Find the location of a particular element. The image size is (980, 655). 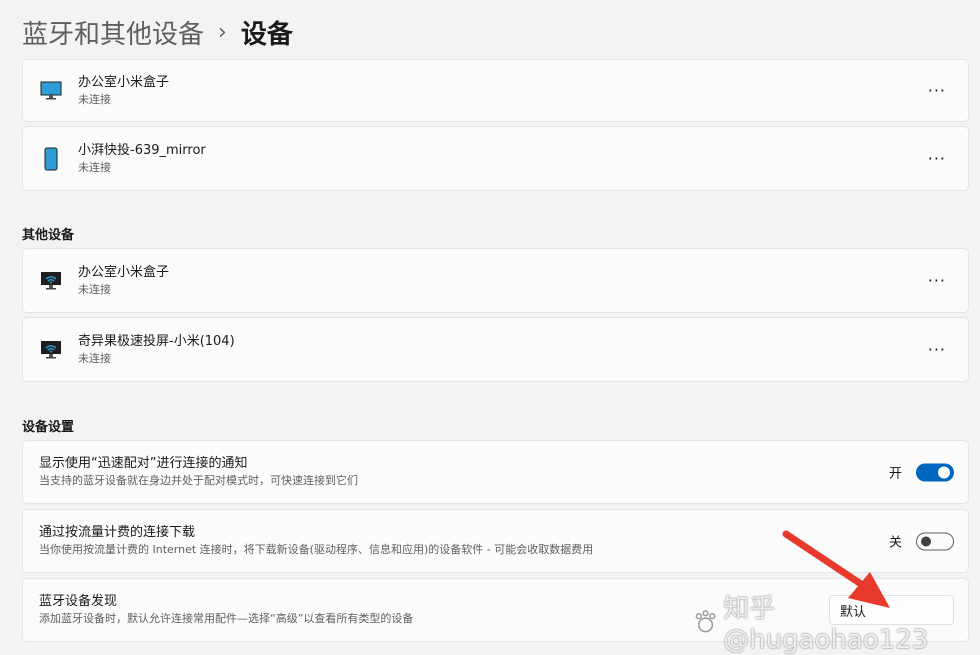

watermark: 知乎 @hugaohao123 is located at coordinates (836, 621).